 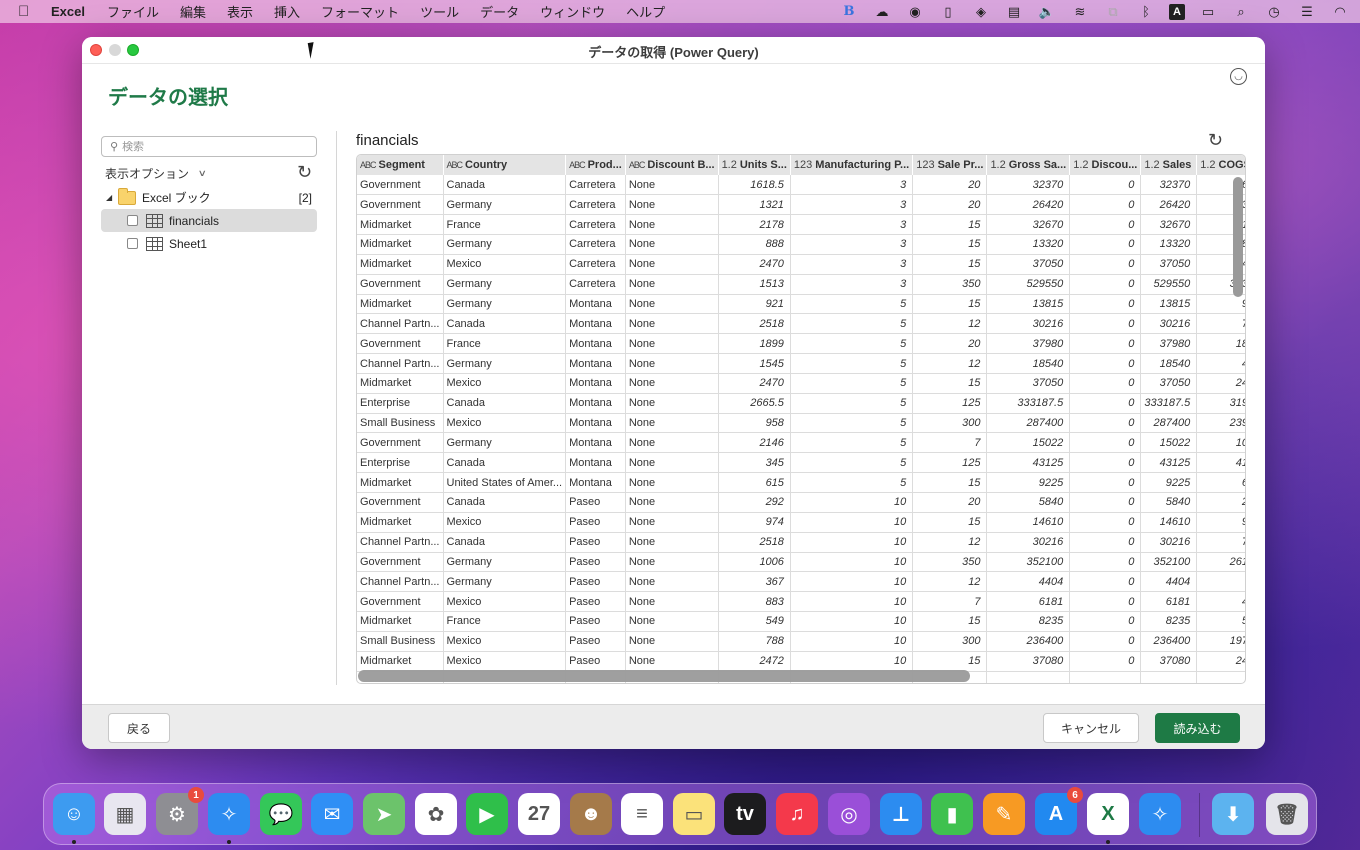 What do you see at coordinates (132, 220) in the screenshot?
I see `financials-checkbox` at bounding box center [132, 220].